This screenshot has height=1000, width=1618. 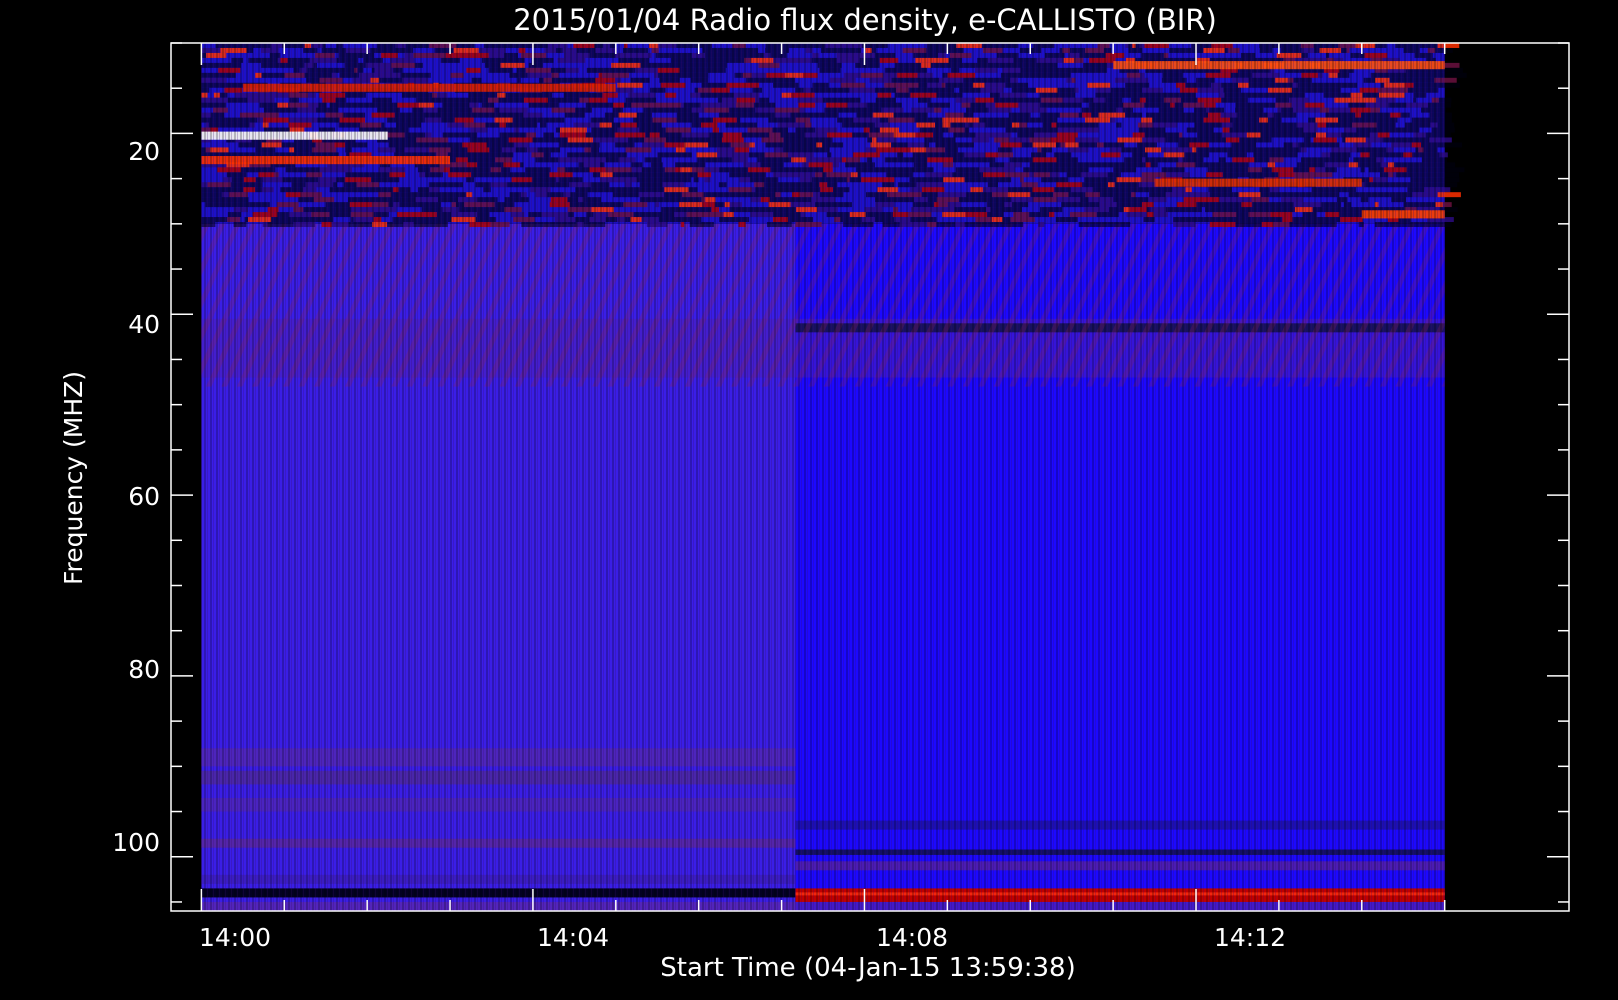 What do you see at coordinates (912, 937) in the screenshot?
I see `x-tick-label: 14:08` at bounding box center [912, 937].